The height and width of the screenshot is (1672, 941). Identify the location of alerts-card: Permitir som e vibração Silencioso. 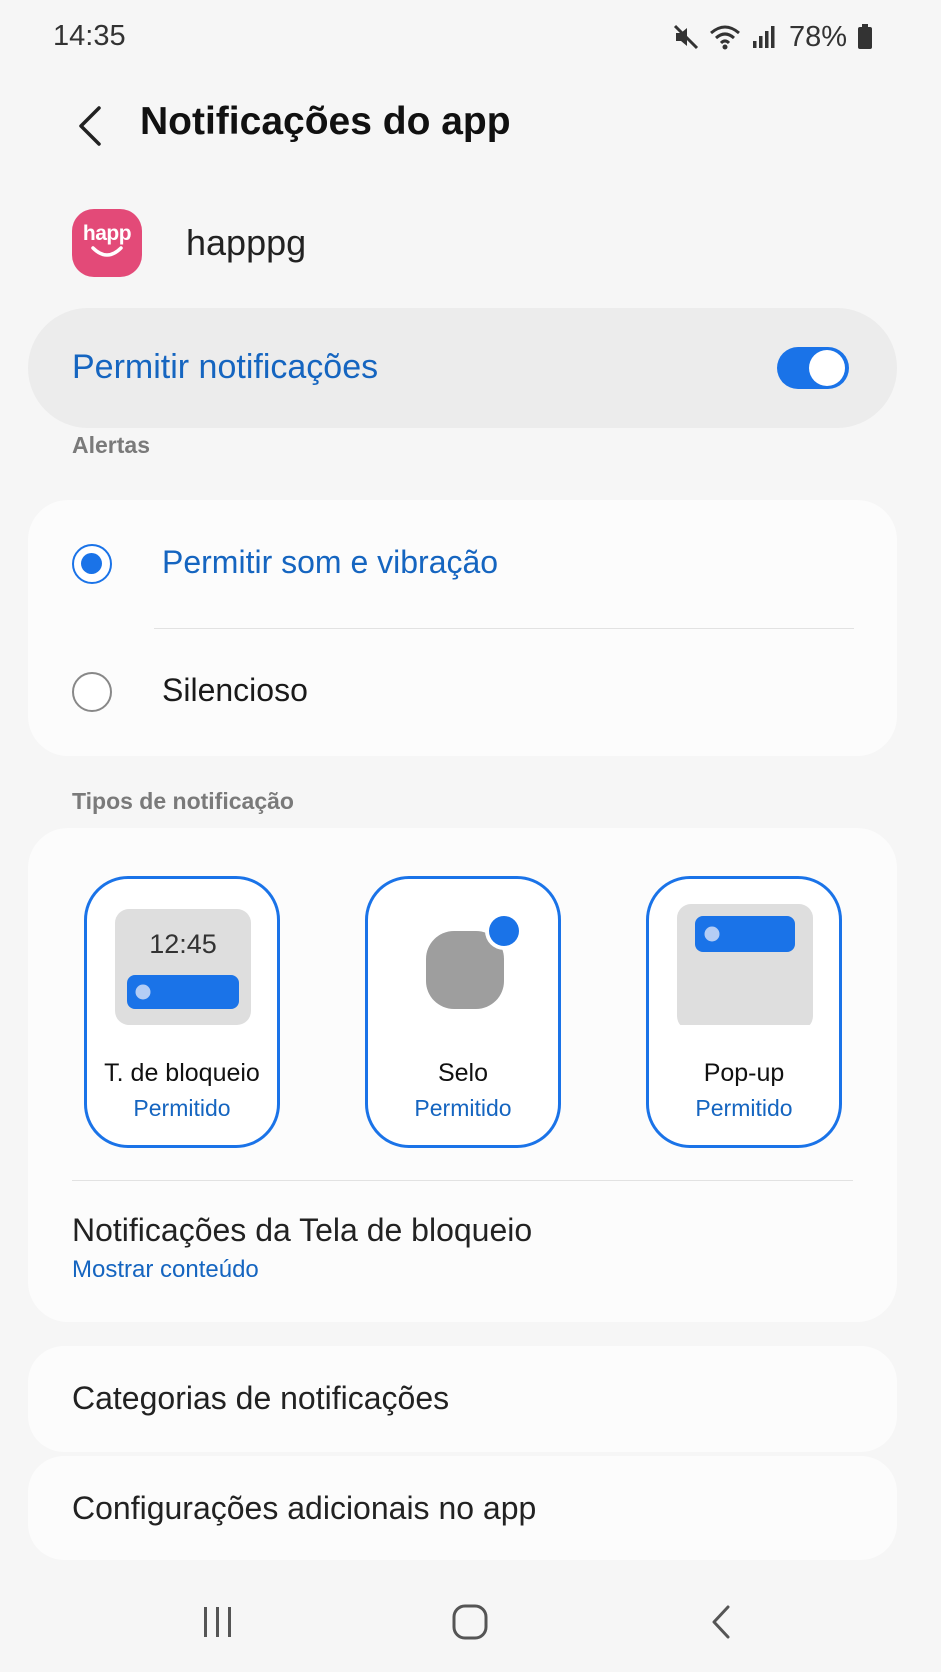
(462, 628).